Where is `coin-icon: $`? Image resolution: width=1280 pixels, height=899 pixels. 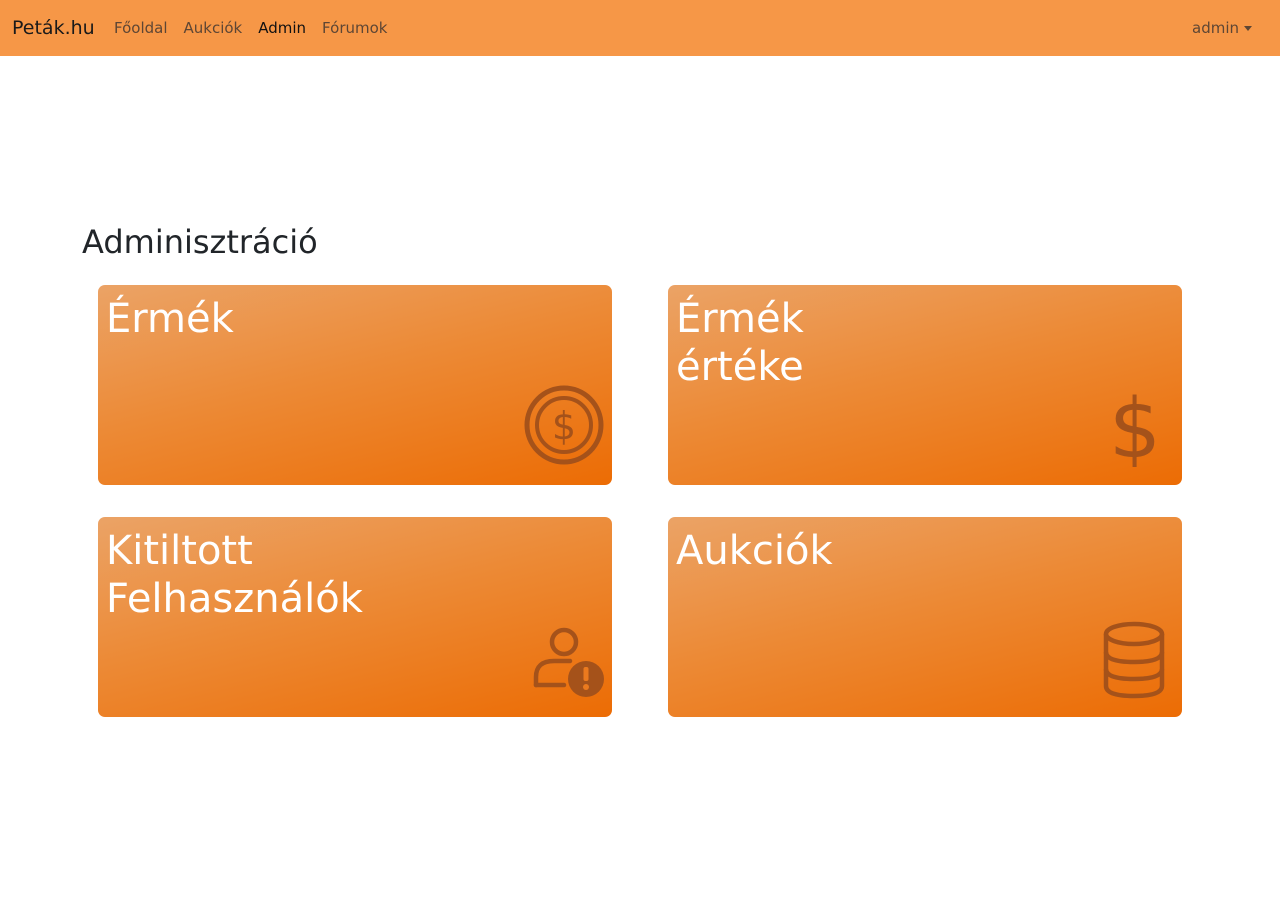
coin-icon: $ is located at coordinates (564, 425).